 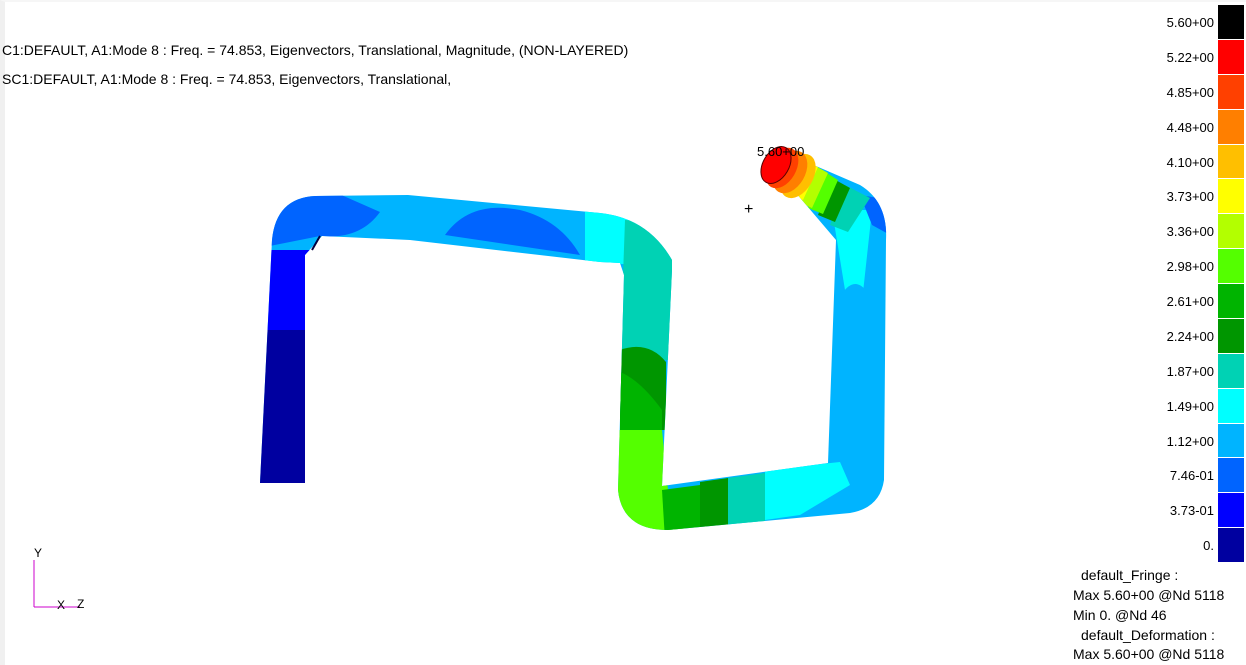 I want to click on legend-value-label: 2.98+00, so click(x=1190, y=267).